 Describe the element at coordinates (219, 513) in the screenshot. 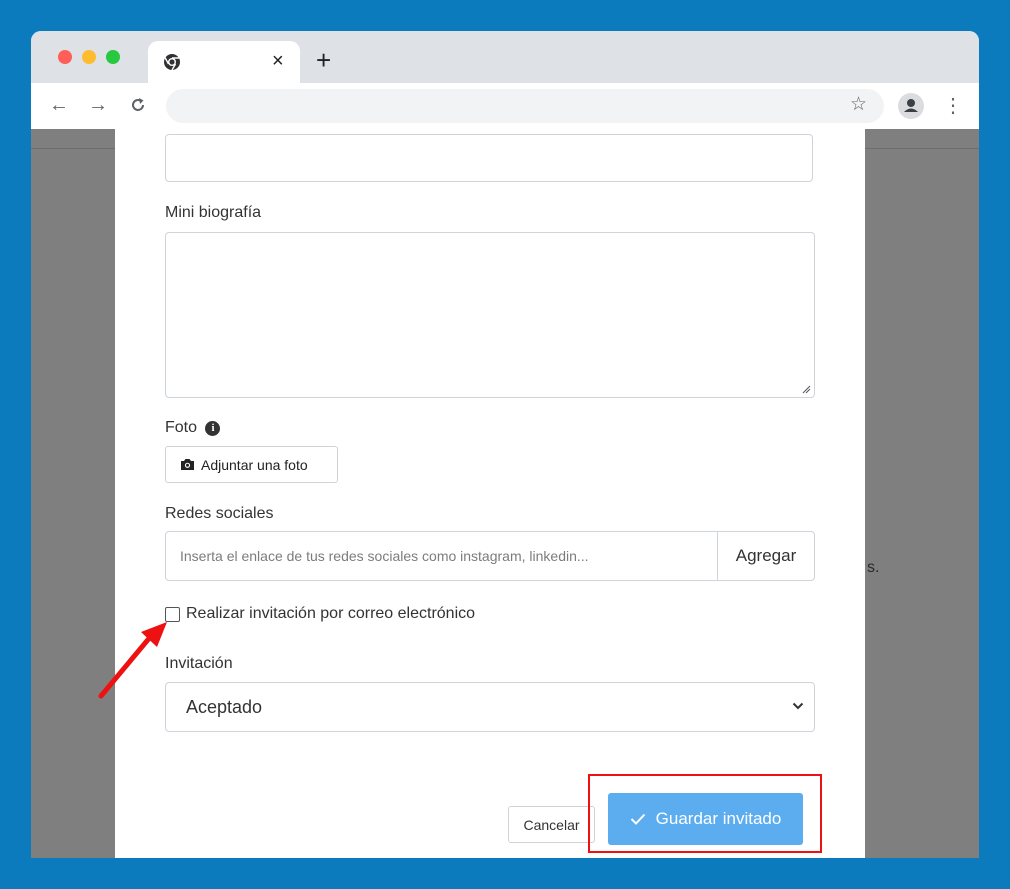

I see `social-label: Redes sociales` at that location.